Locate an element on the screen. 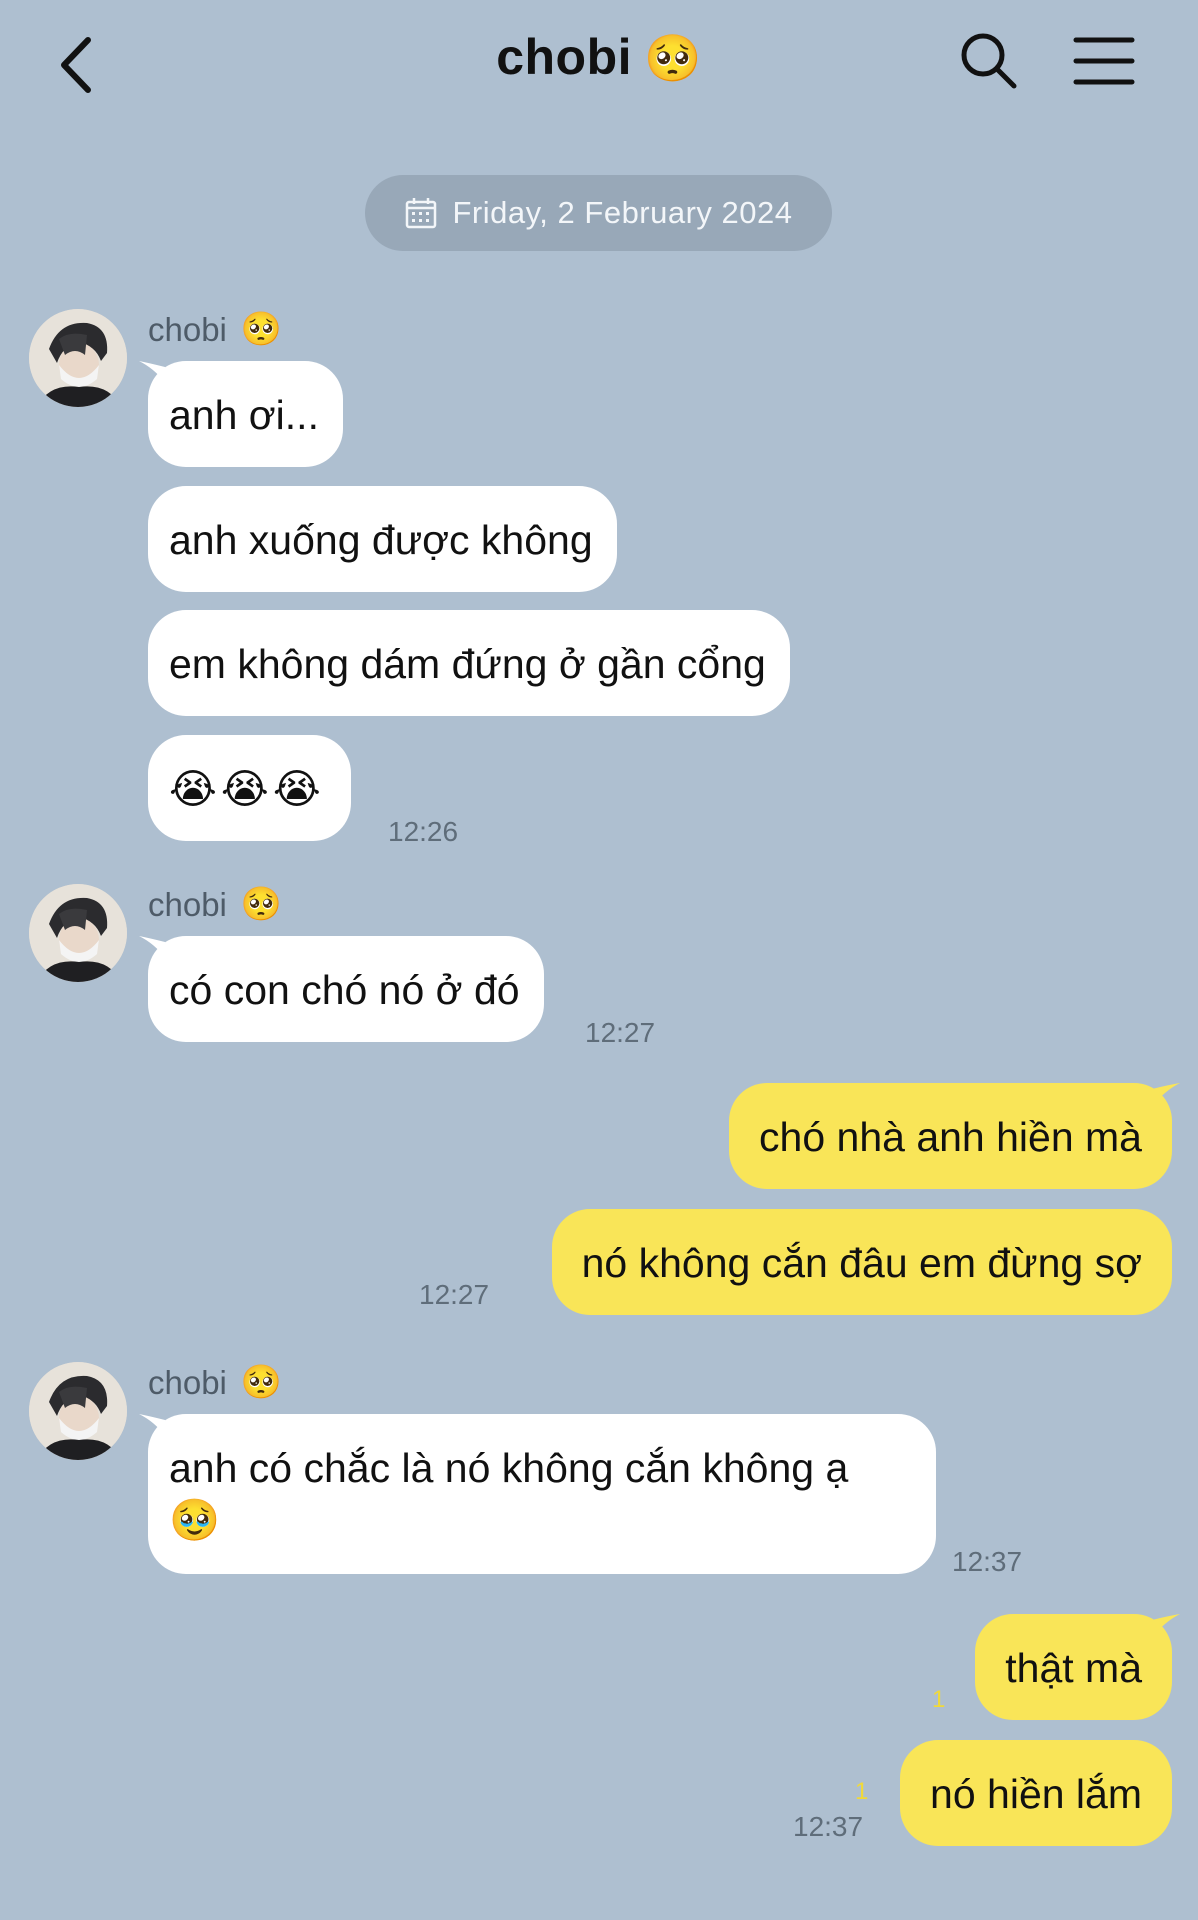 This screenshot has width=1198, height=1920. chat-header: chobi 🥺 is located at coordinates (599, 65).